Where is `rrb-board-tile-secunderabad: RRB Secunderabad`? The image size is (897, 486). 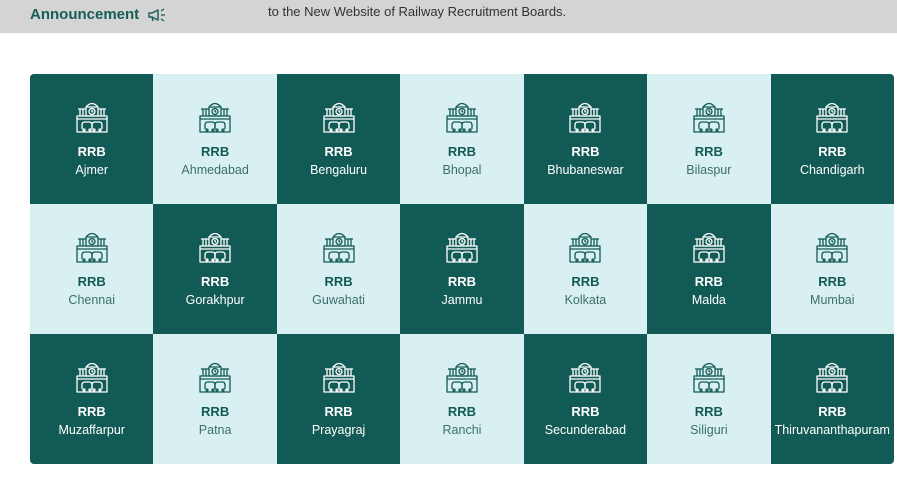 rrb-board-tile-secunderabad: RRB Secunderabad is located at coordinates (585, 399).